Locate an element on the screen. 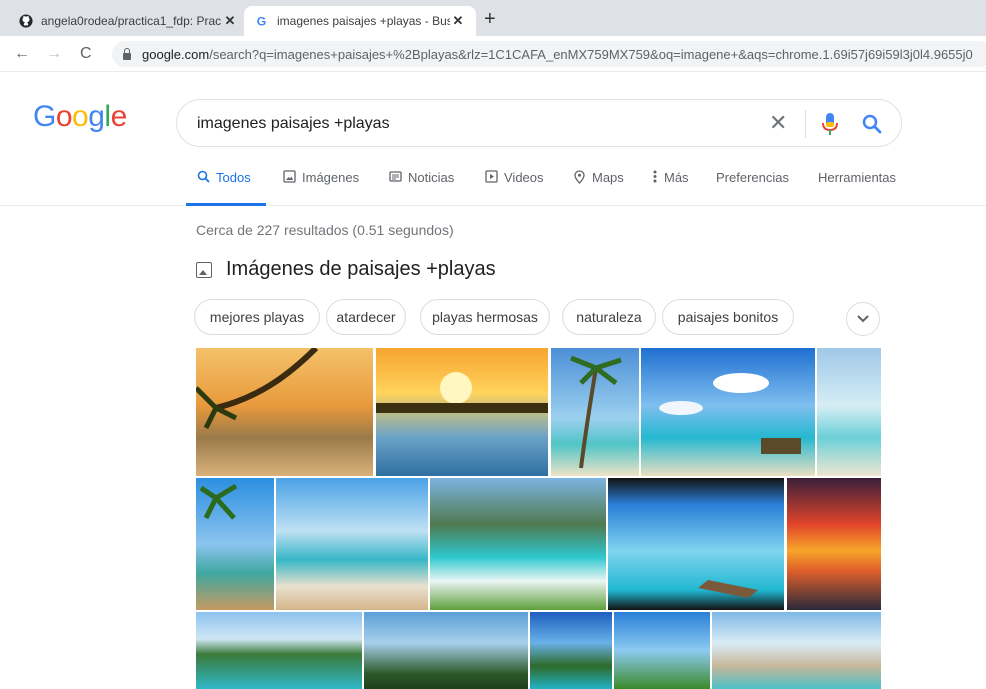 The width and height of the screenshot is (986, 689). mic-icon is located at coordinates (830, 124).